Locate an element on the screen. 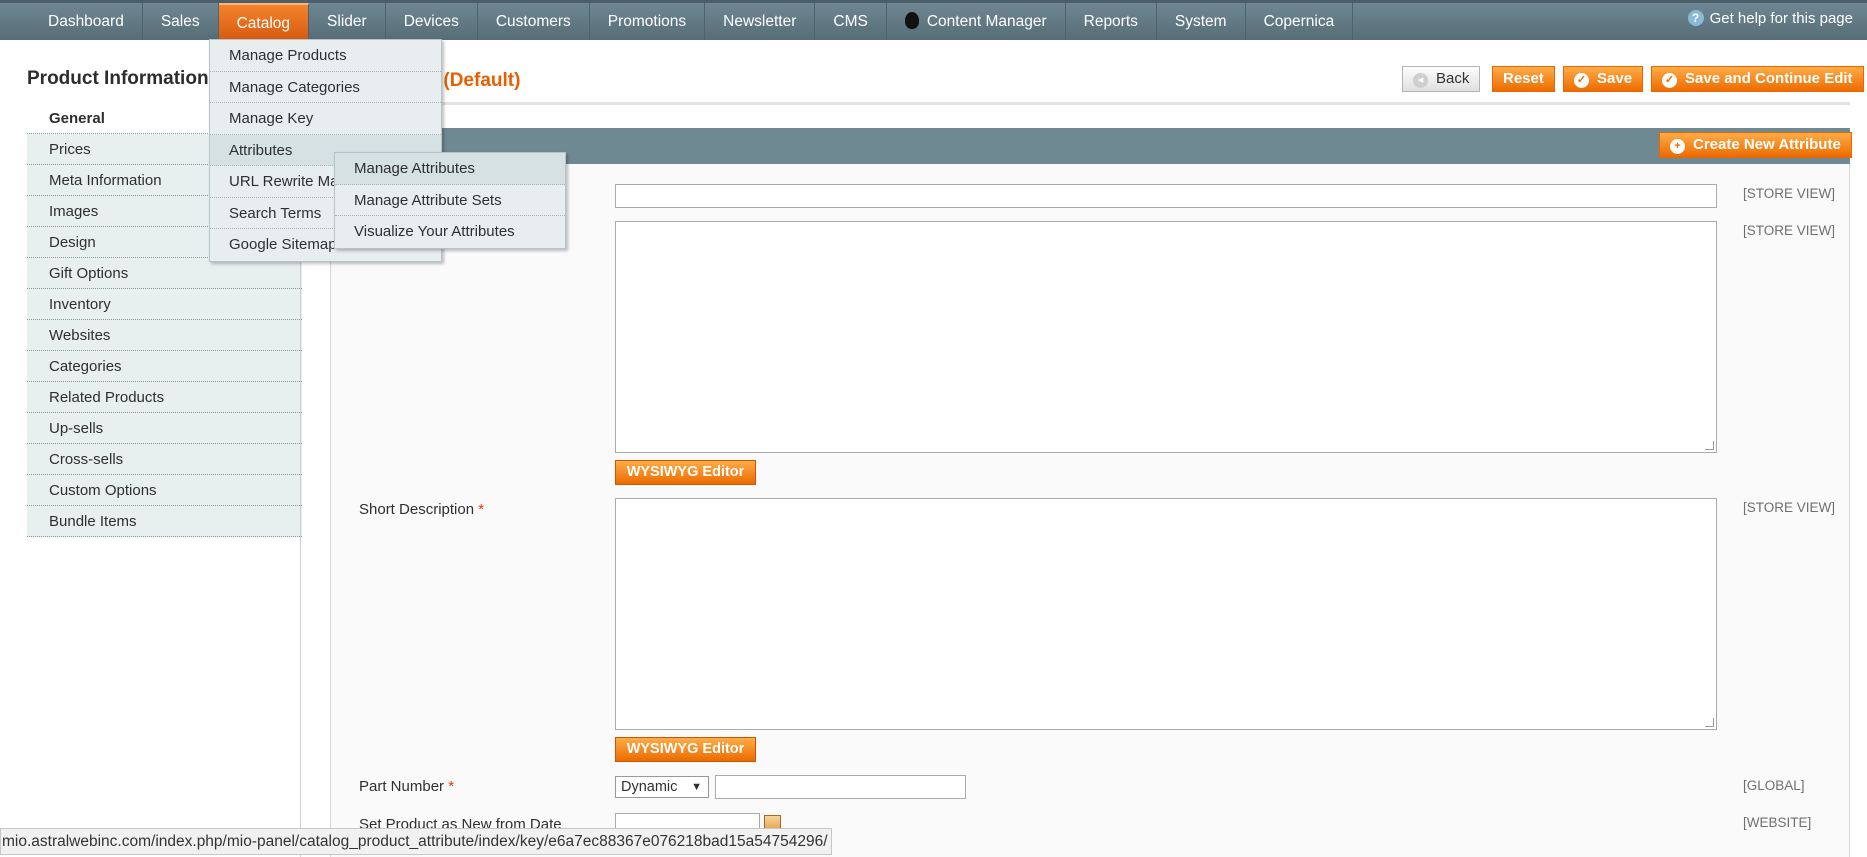 The height and width of the screenshot is (857, 1867). plus-icon: + is located at coordinates (1677, 146).